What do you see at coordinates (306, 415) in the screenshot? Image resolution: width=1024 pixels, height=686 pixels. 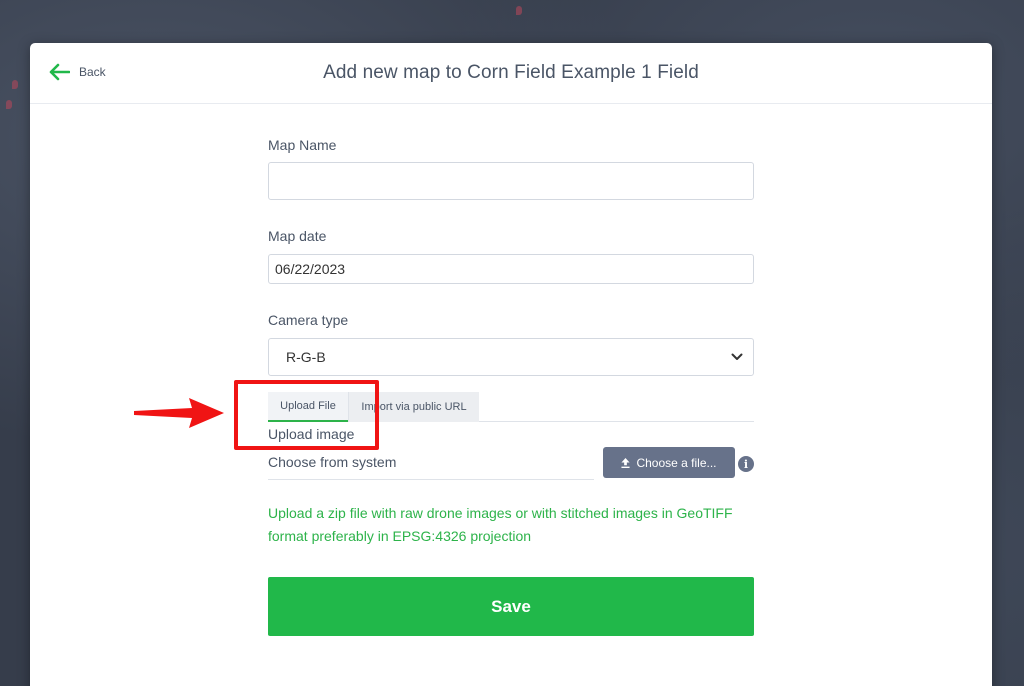 I see `annotation-highlight-box` at bounding box center [306, 415].